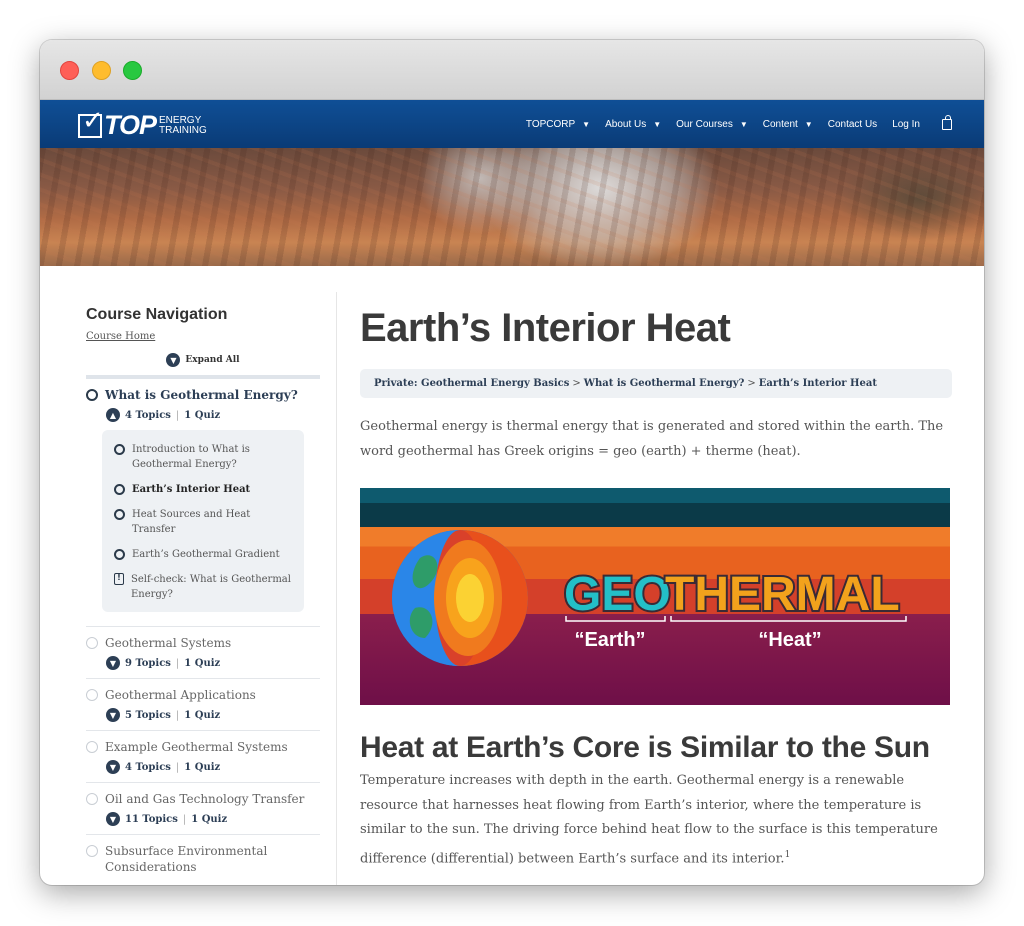 The image size is (1024, 926). What do you see at coordinates (609, 640) in the screenshot?
I see `banner-label-earth: “Earth”` at bounding box center [609, 640].